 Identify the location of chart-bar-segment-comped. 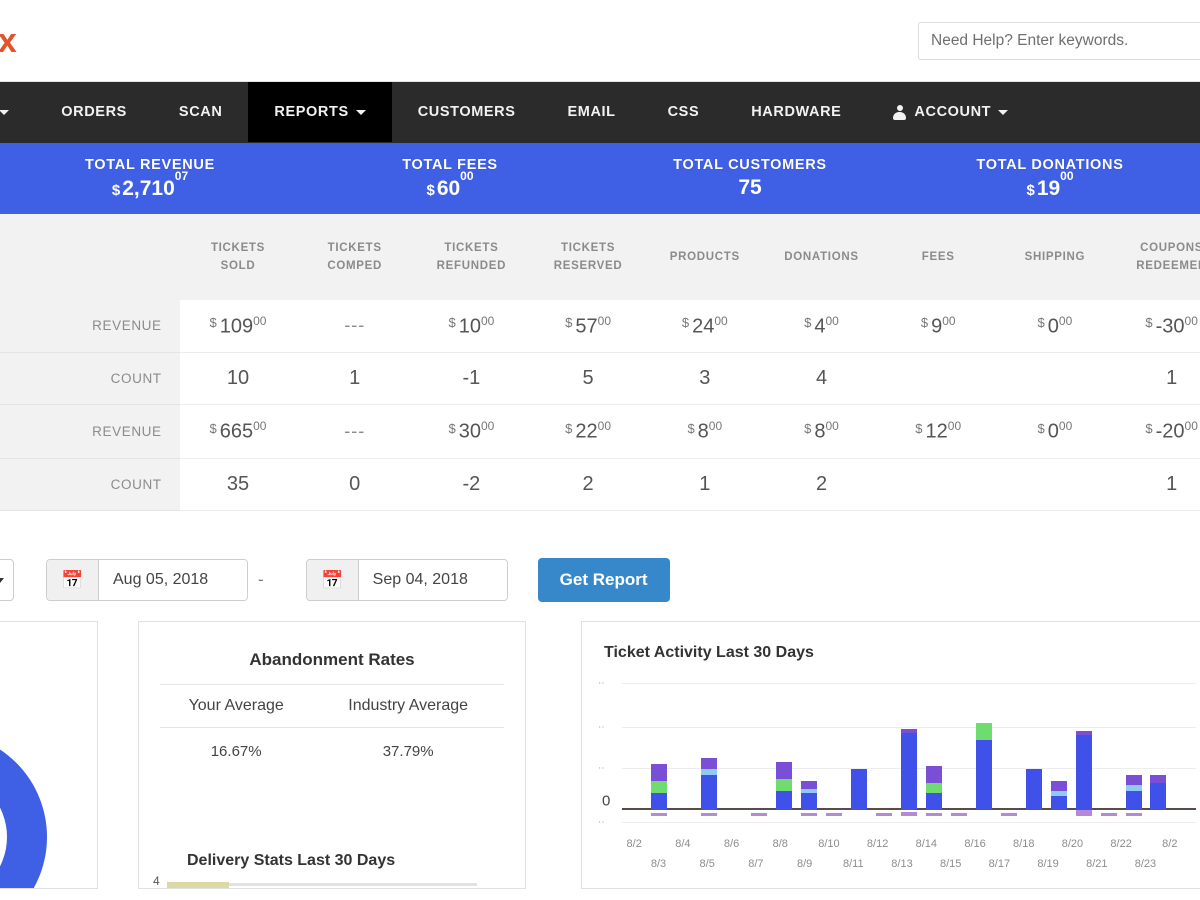
(983, 731).